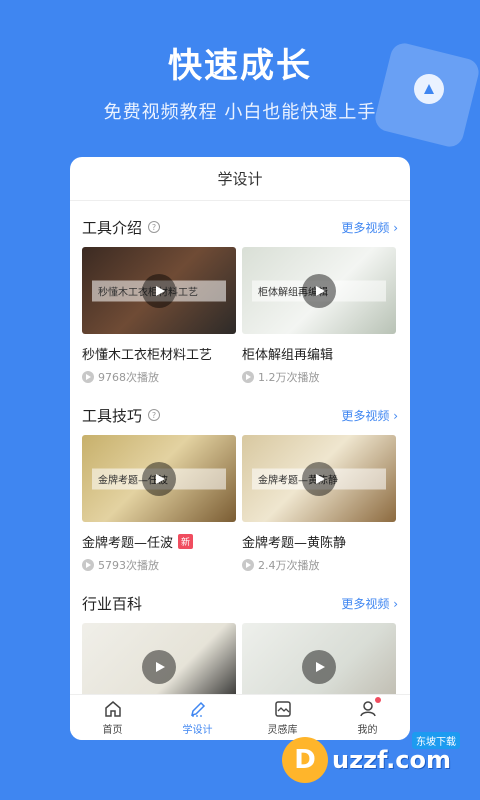 The height and width of the screenshot is (800, 480). What do you see at coordinates (240, 179) in the screenshot?
I see `page-title: 学设计` at bounding box center [240, 179].